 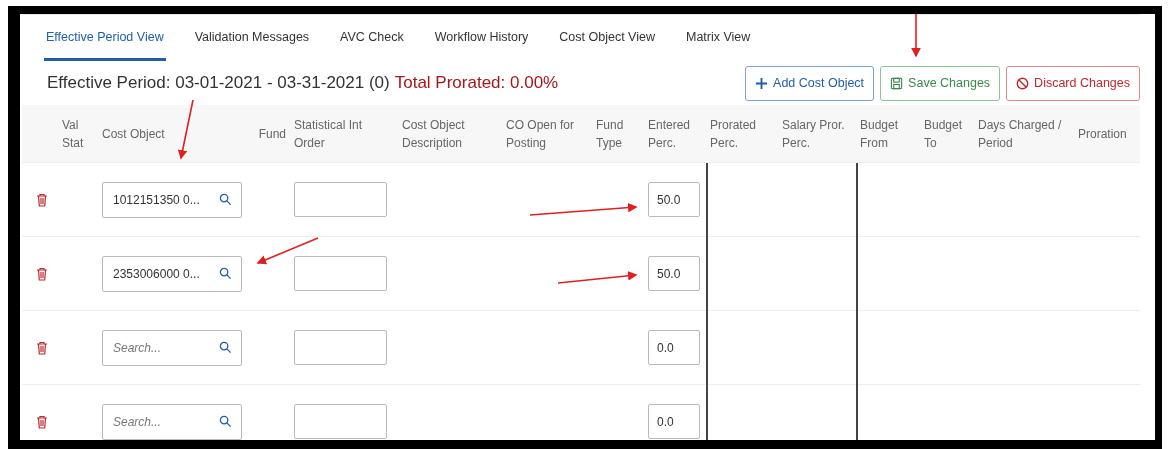 What do you see at coordinates (607, 38) in the screenshot?
I see `tab: Cost Object View` at bounding box center [607, 38].